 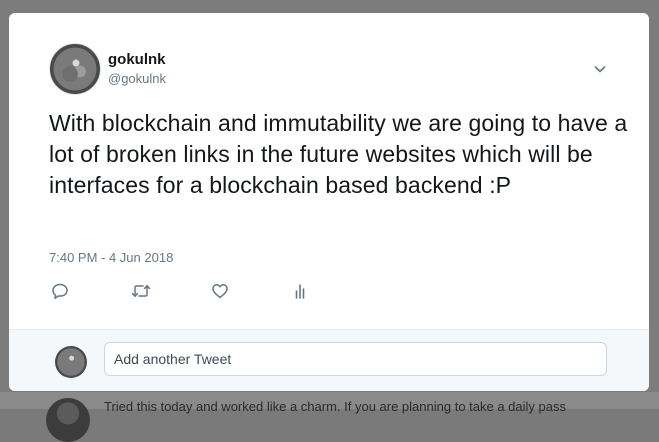 What do you see at coordinates (71, 362) in the screenshot?
I see `current-user-avatar` at bounding box center [71, 362].